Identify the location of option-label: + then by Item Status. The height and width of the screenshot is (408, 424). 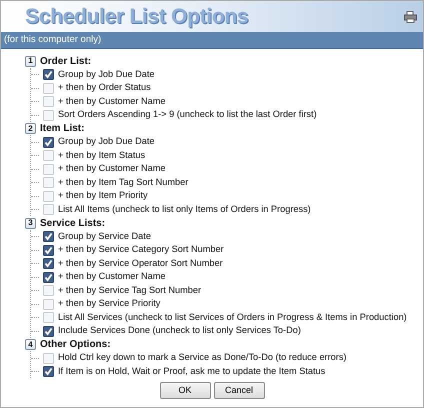
(102, 155).